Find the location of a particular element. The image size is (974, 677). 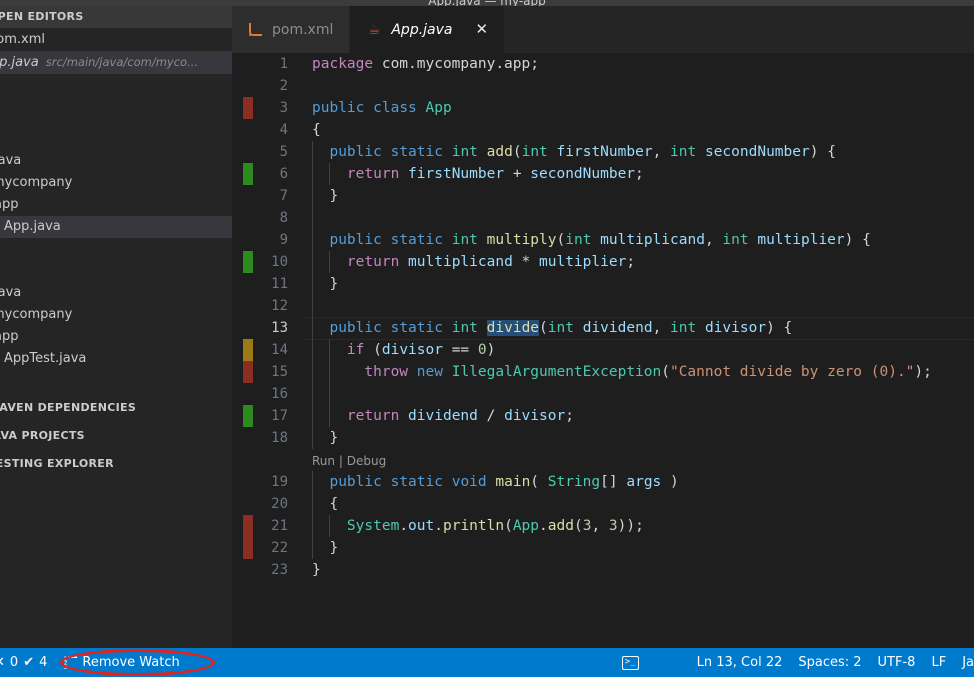

codelens-run-link: Run is located at coordinates (323, 461).